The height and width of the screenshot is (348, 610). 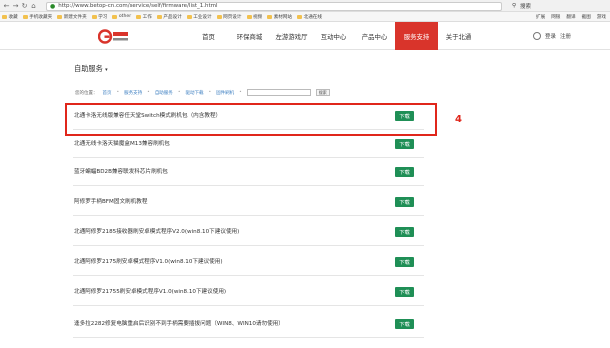 I want to click on bookmark-label: 视频, so click(x=258, y=17).